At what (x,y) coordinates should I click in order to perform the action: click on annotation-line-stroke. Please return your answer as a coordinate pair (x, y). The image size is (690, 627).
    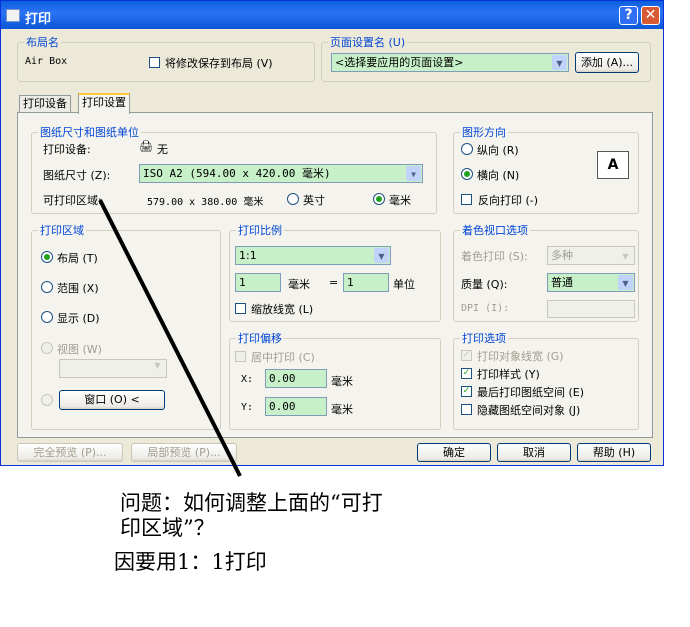
    Looking at the image, I should click on (170, 338).